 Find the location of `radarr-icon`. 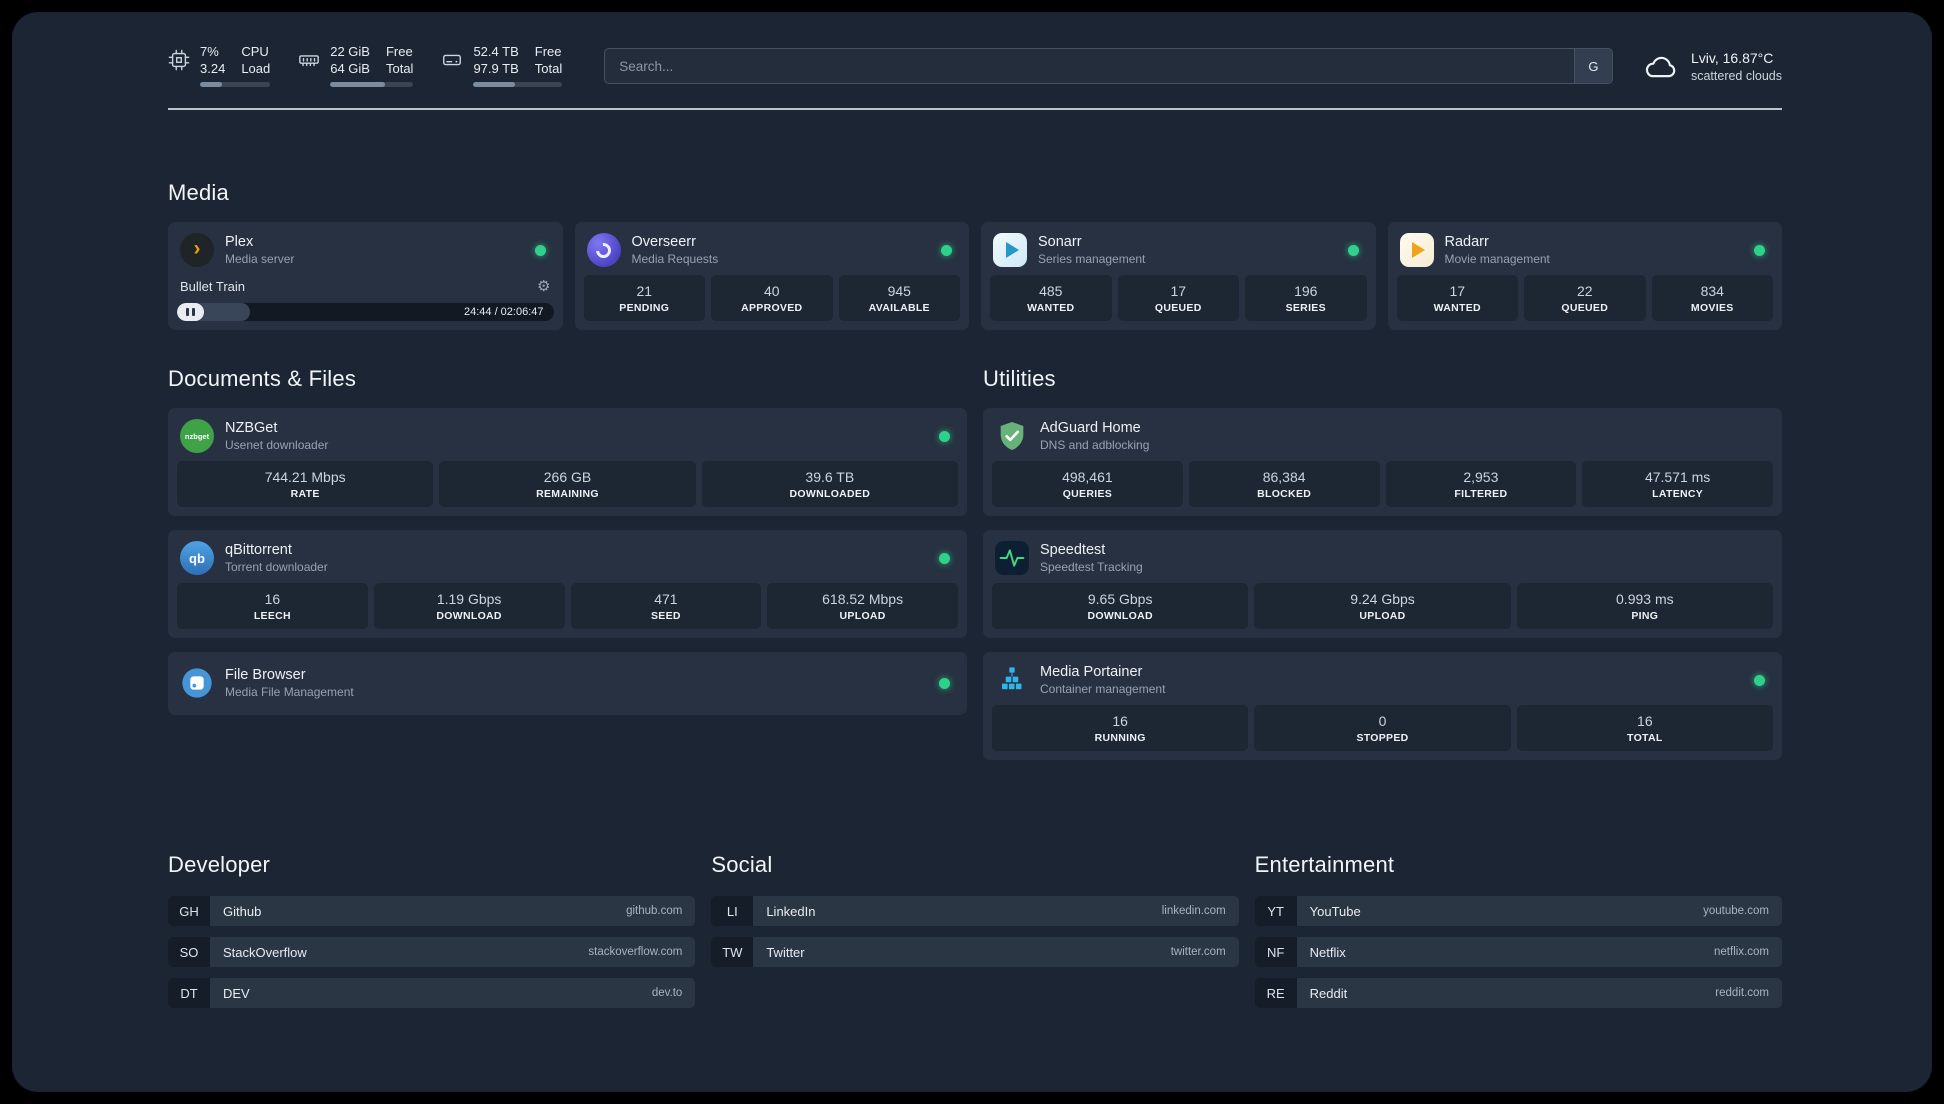

radarr-icon is located at coordinates (1416, 250).